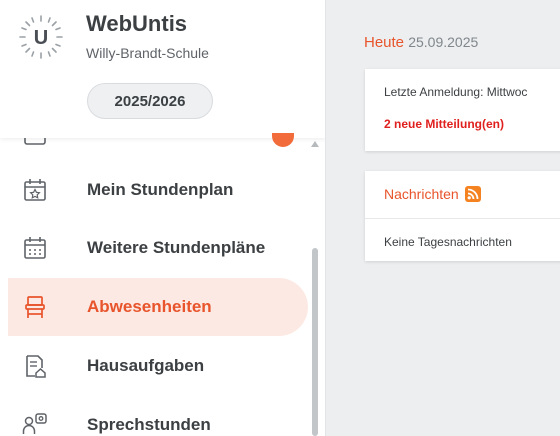  I want to click on calendar-grid-icon, so click(35, 248).